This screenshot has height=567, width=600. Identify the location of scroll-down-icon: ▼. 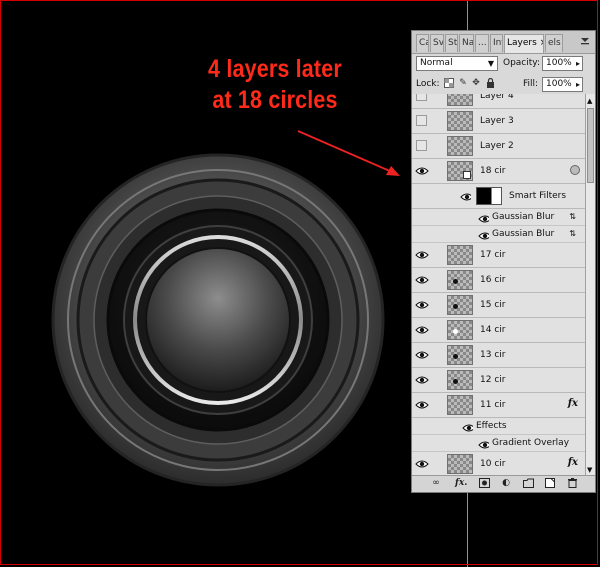
(589, 470).